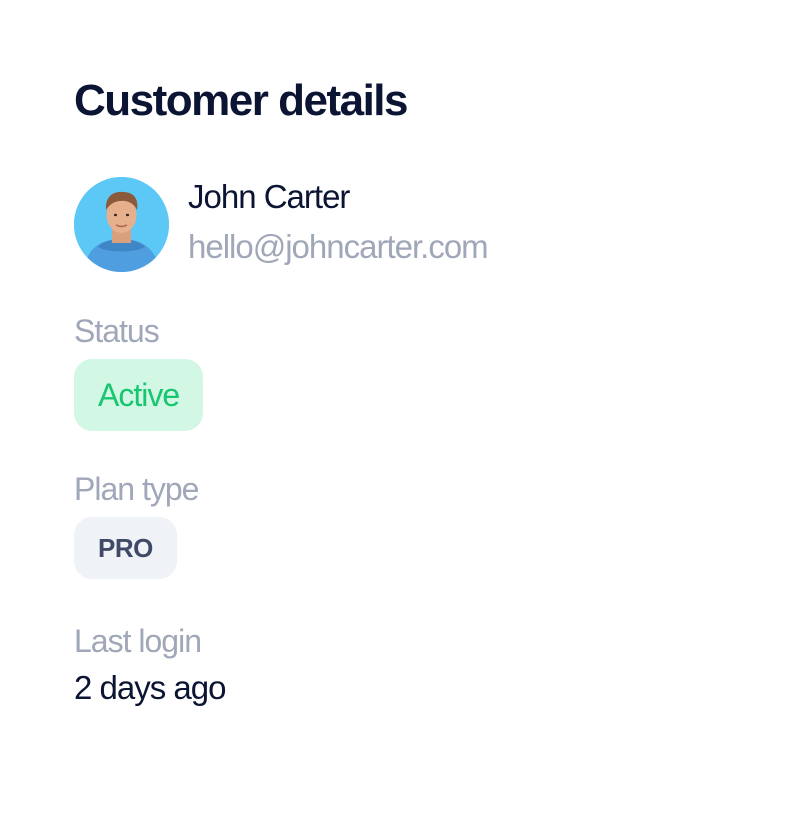 This screenshot has height=834, width=786. Describe the element at coordinates (139, 395) in the screenshot. I see `status-badge: Active` at that location.